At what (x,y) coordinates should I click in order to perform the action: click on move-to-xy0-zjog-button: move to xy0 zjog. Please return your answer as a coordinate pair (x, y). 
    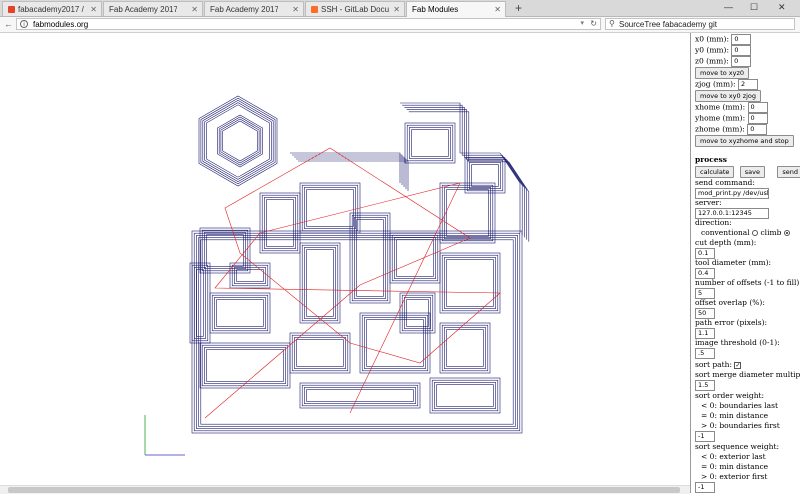
    Looking at the image, I should click on (728, 96).